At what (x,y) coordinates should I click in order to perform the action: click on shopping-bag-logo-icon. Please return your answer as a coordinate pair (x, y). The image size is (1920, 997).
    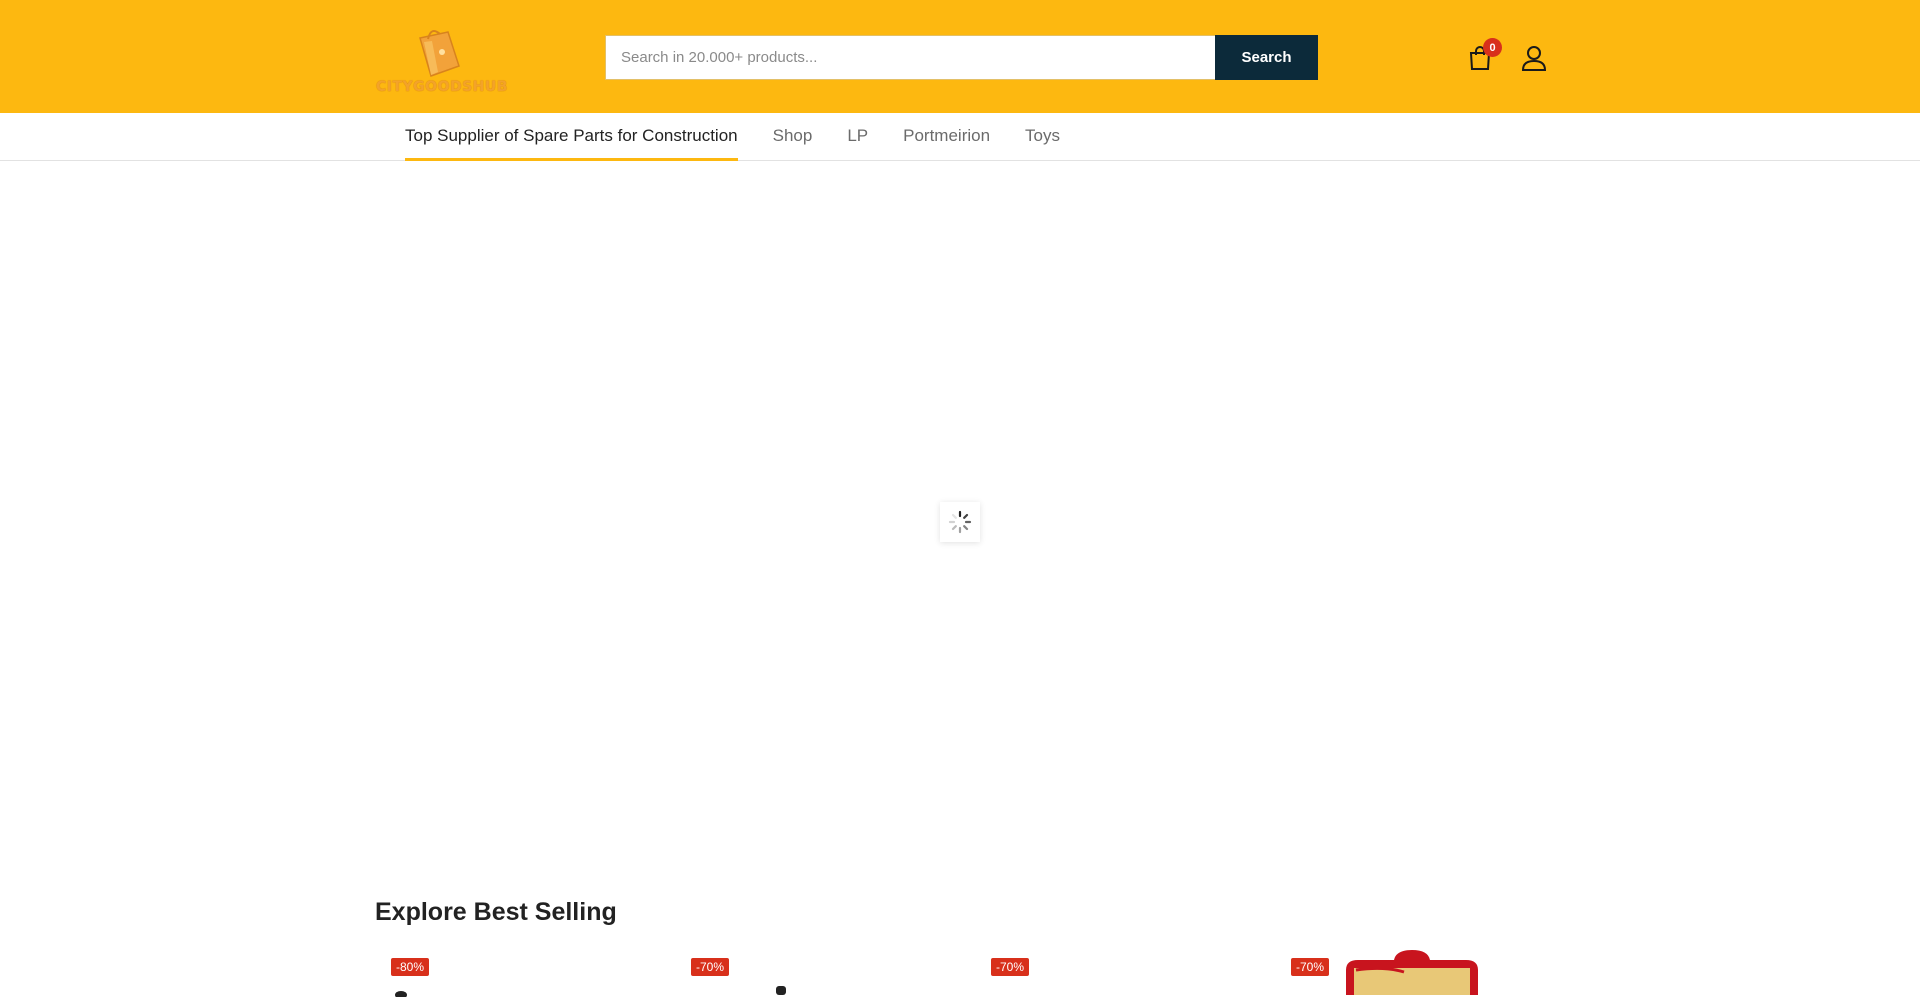
    Looking at the image, I should click on (439, 53).